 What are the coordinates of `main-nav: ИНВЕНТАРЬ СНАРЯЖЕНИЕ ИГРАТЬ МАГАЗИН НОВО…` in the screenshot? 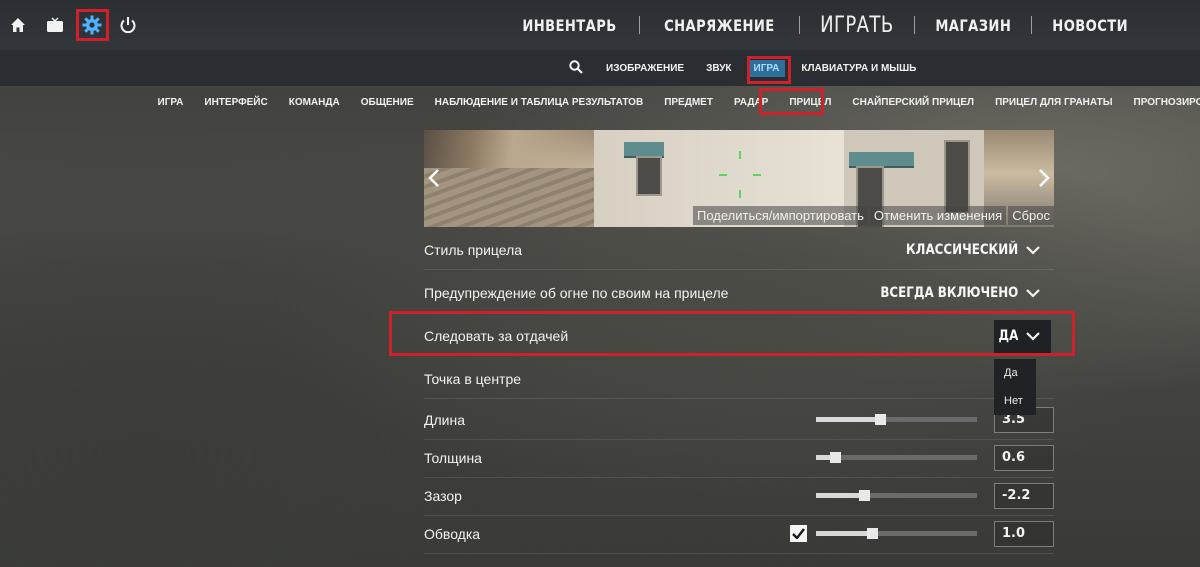 It's located at (824, 25).